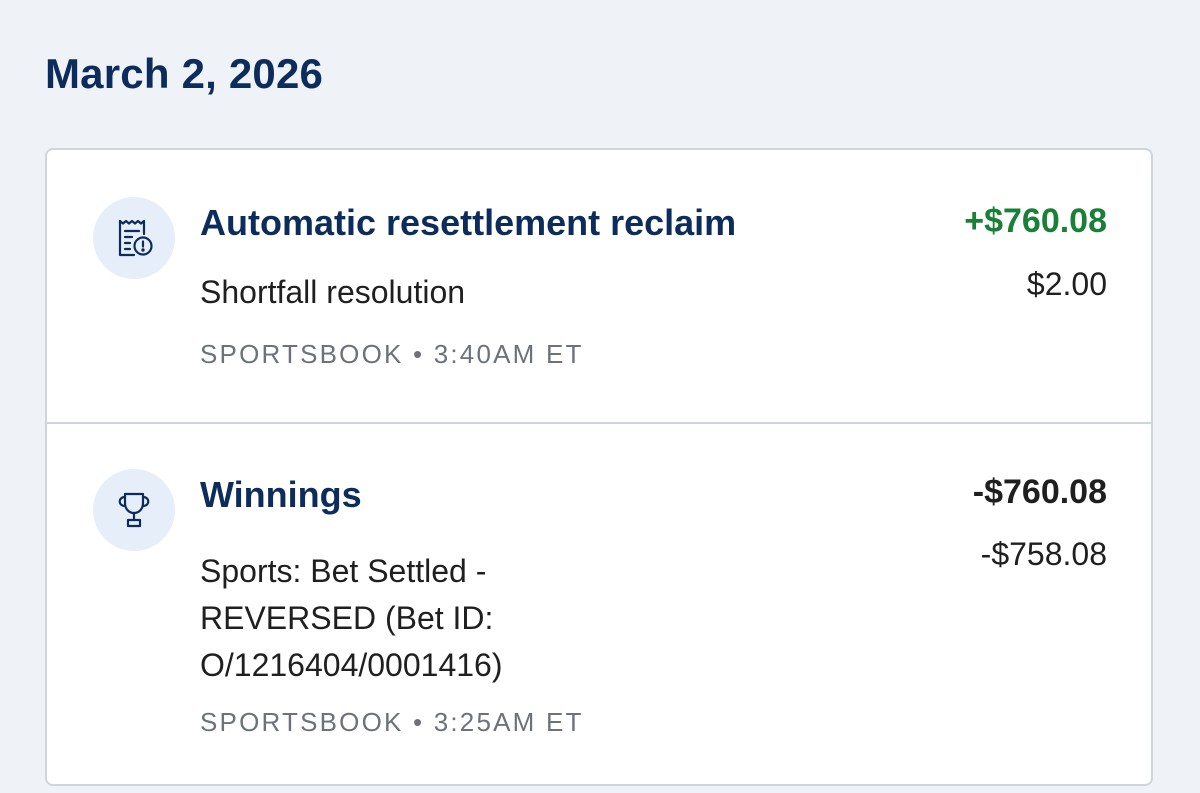 The image size is (1200, 793). I want to click on transaction-balance: -$758.08, so click(1043, 554).